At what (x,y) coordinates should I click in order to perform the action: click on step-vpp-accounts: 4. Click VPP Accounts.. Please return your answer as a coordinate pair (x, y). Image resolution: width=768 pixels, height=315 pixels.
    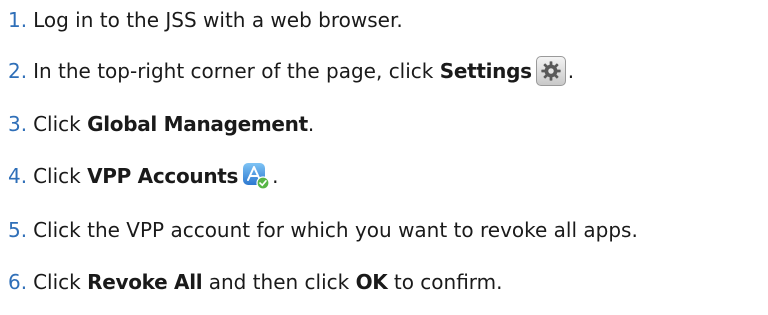
    Looking at the image, I should click on (143, 176).